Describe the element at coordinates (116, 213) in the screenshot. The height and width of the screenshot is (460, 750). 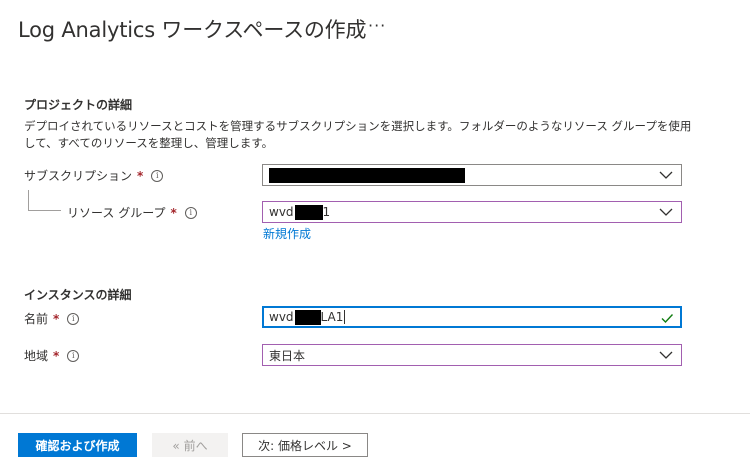
I see `resource-group-label-text: リソース グループ` at that location.